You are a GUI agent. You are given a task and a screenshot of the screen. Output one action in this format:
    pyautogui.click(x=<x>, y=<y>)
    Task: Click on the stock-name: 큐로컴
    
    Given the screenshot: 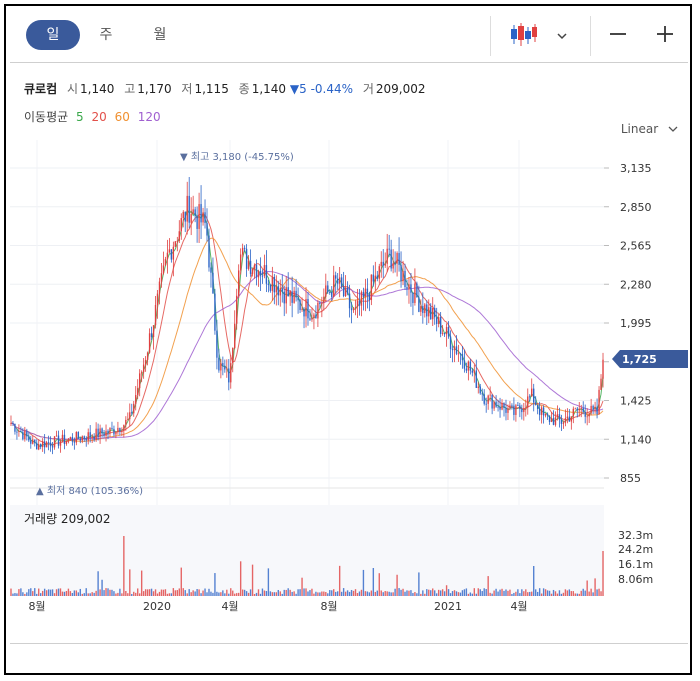 What is the action you would take?
    pyautogui.click(x=41, y=89)
    